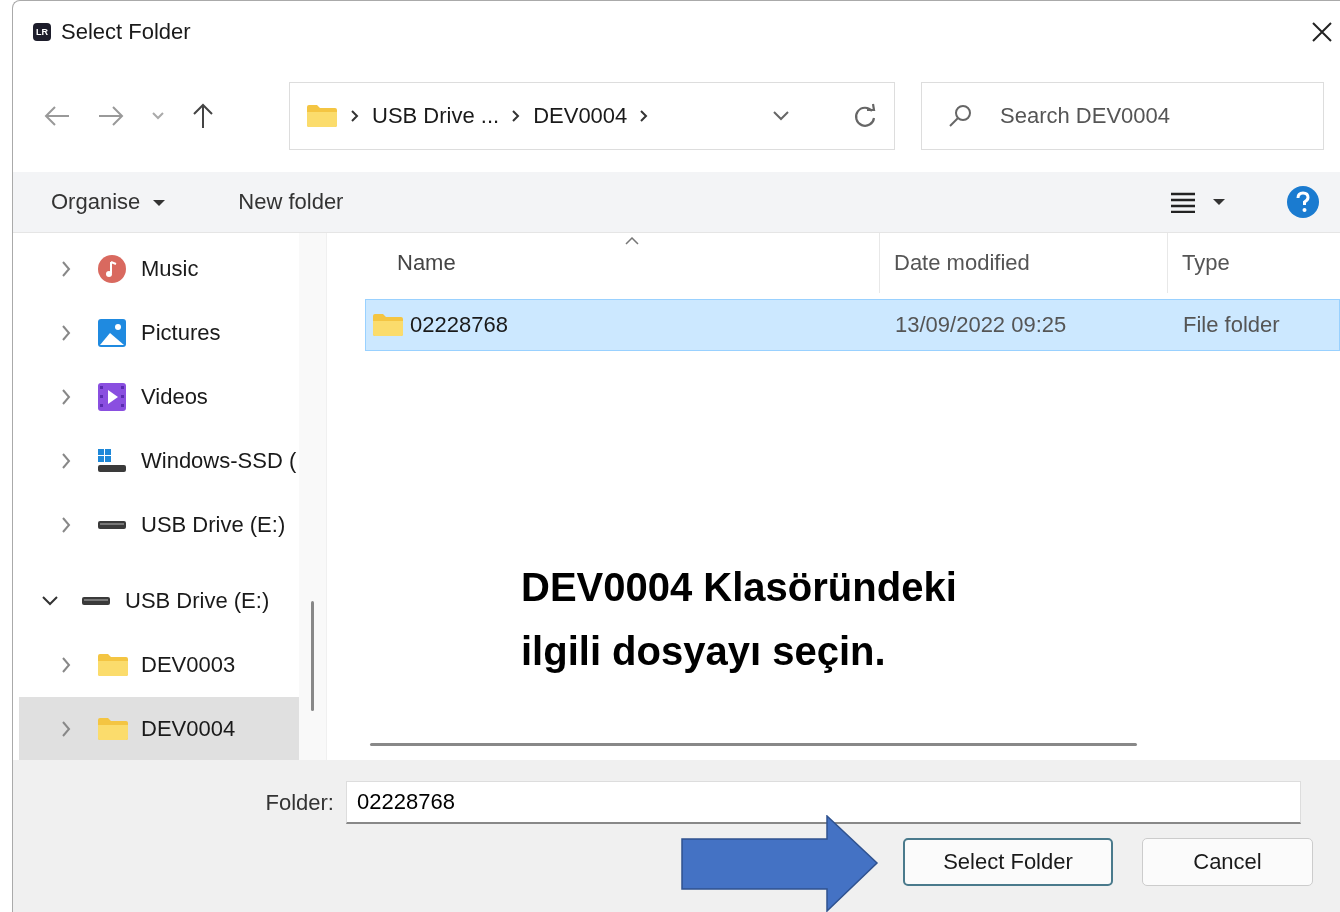 The height and width of the screenshot is (912, 1340). I want to click on window-title: Select Folder, so click(126, 31).